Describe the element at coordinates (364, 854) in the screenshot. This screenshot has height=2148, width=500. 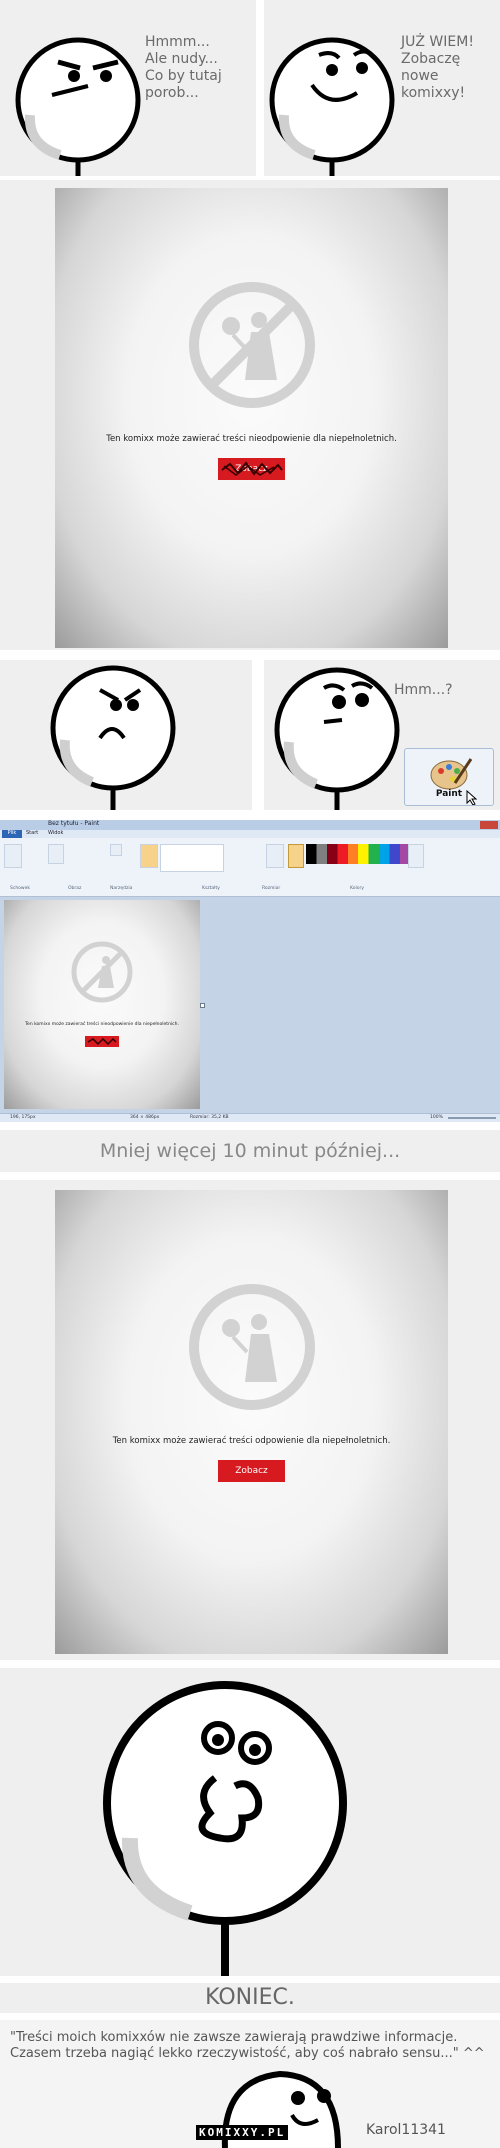
I see `color-palette` at that location.